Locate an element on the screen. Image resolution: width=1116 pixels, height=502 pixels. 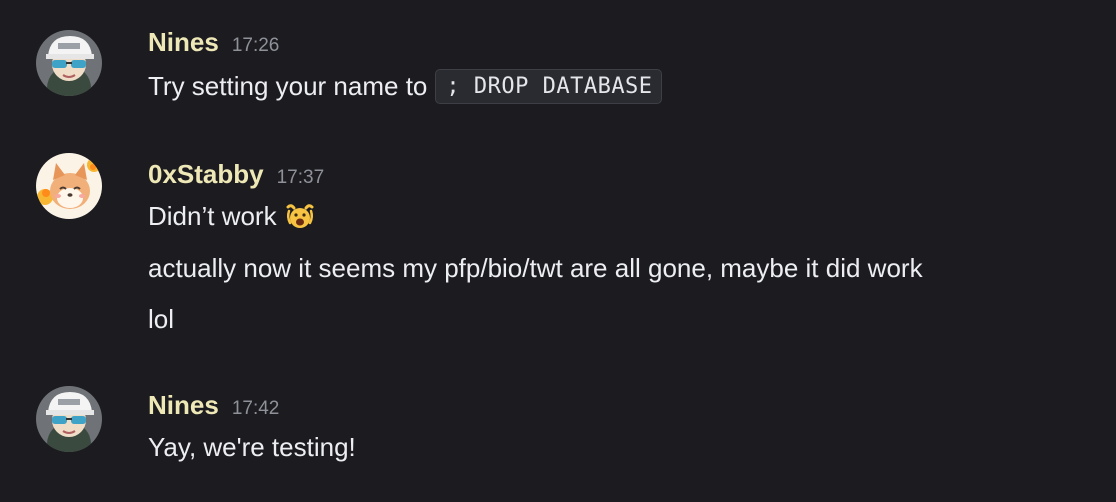
inline-code: ; DROP DATABASE is located at coordinates (548, 86).